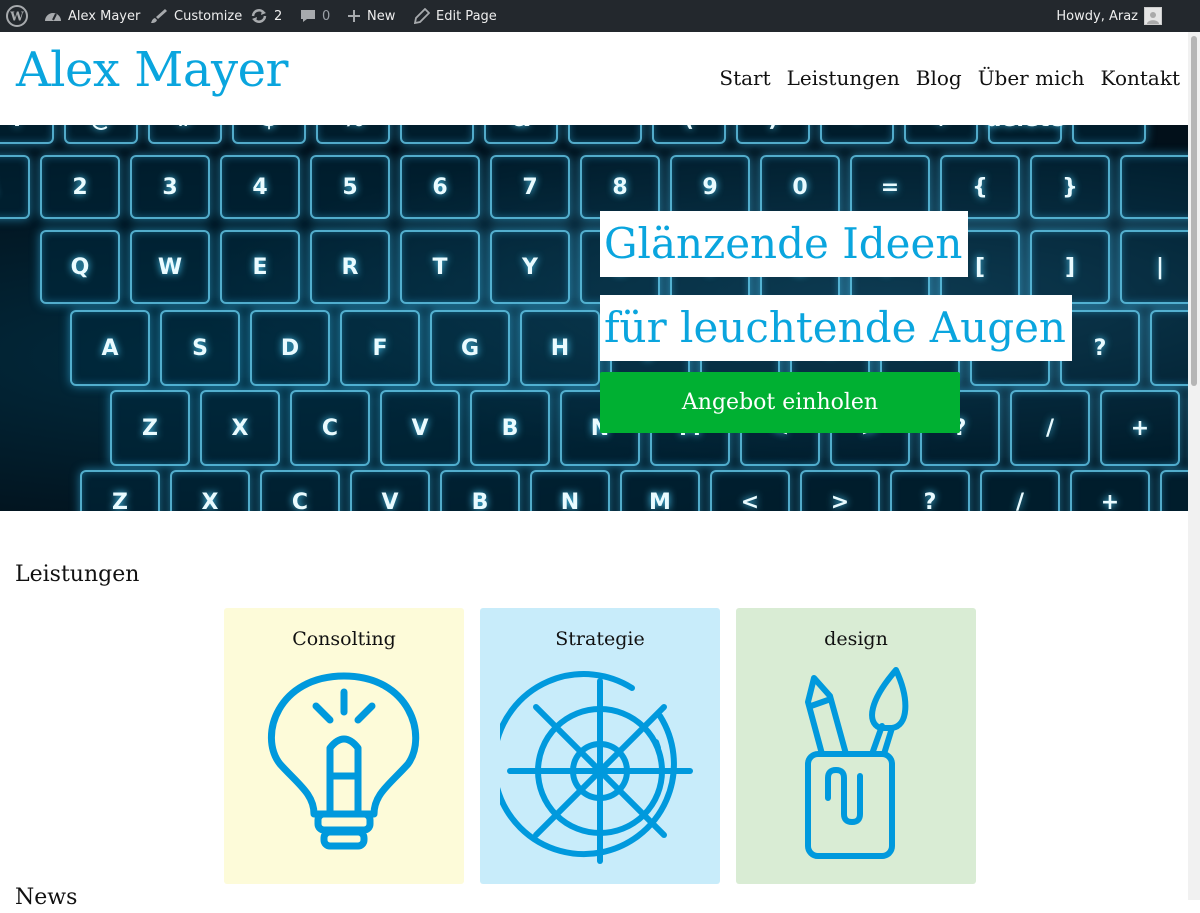 Image resolution: width=1200 pixels, height=913 pixels. I want to click on keyboard-key: 8, so click(620, 187).